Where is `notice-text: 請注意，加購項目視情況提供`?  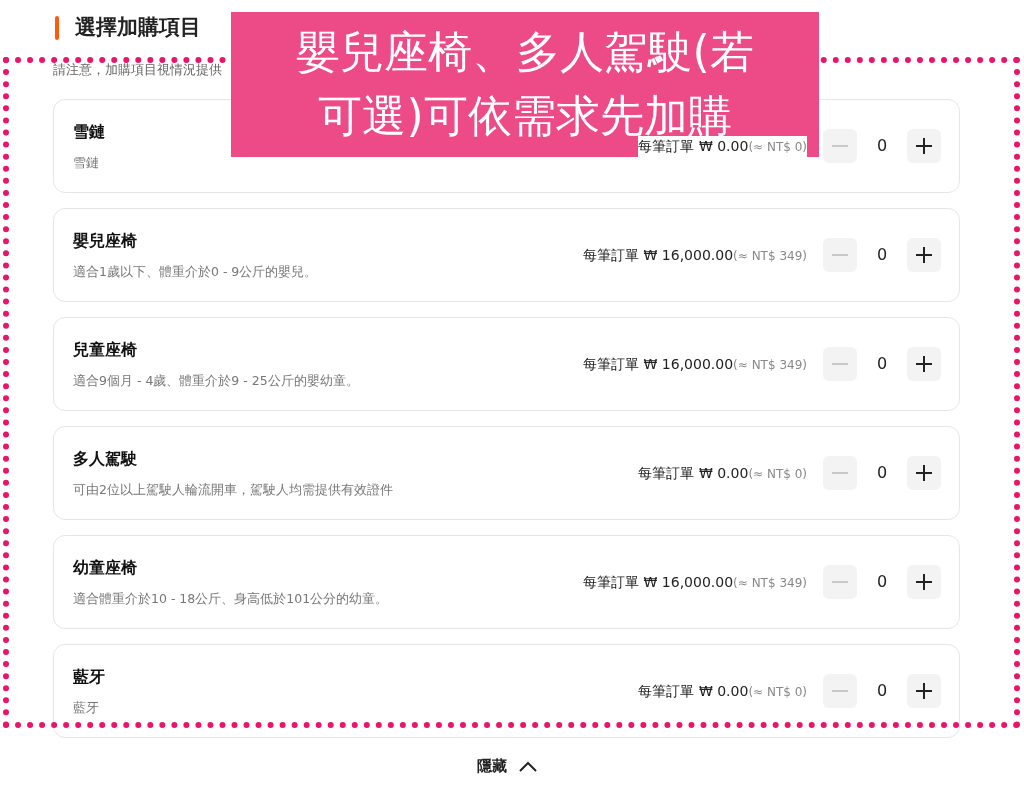
notice-text: 請注意，加購項目視情況提供 is located at coordinates (137, 69).